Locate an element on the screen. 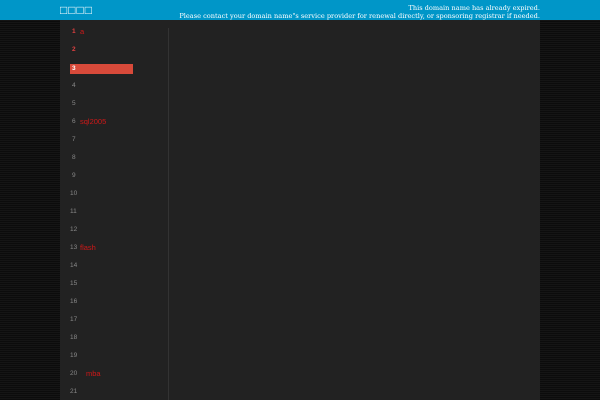 The width and height of the screenshot is (600, 400). item-number: 15 is located at coordinates (74, 283).